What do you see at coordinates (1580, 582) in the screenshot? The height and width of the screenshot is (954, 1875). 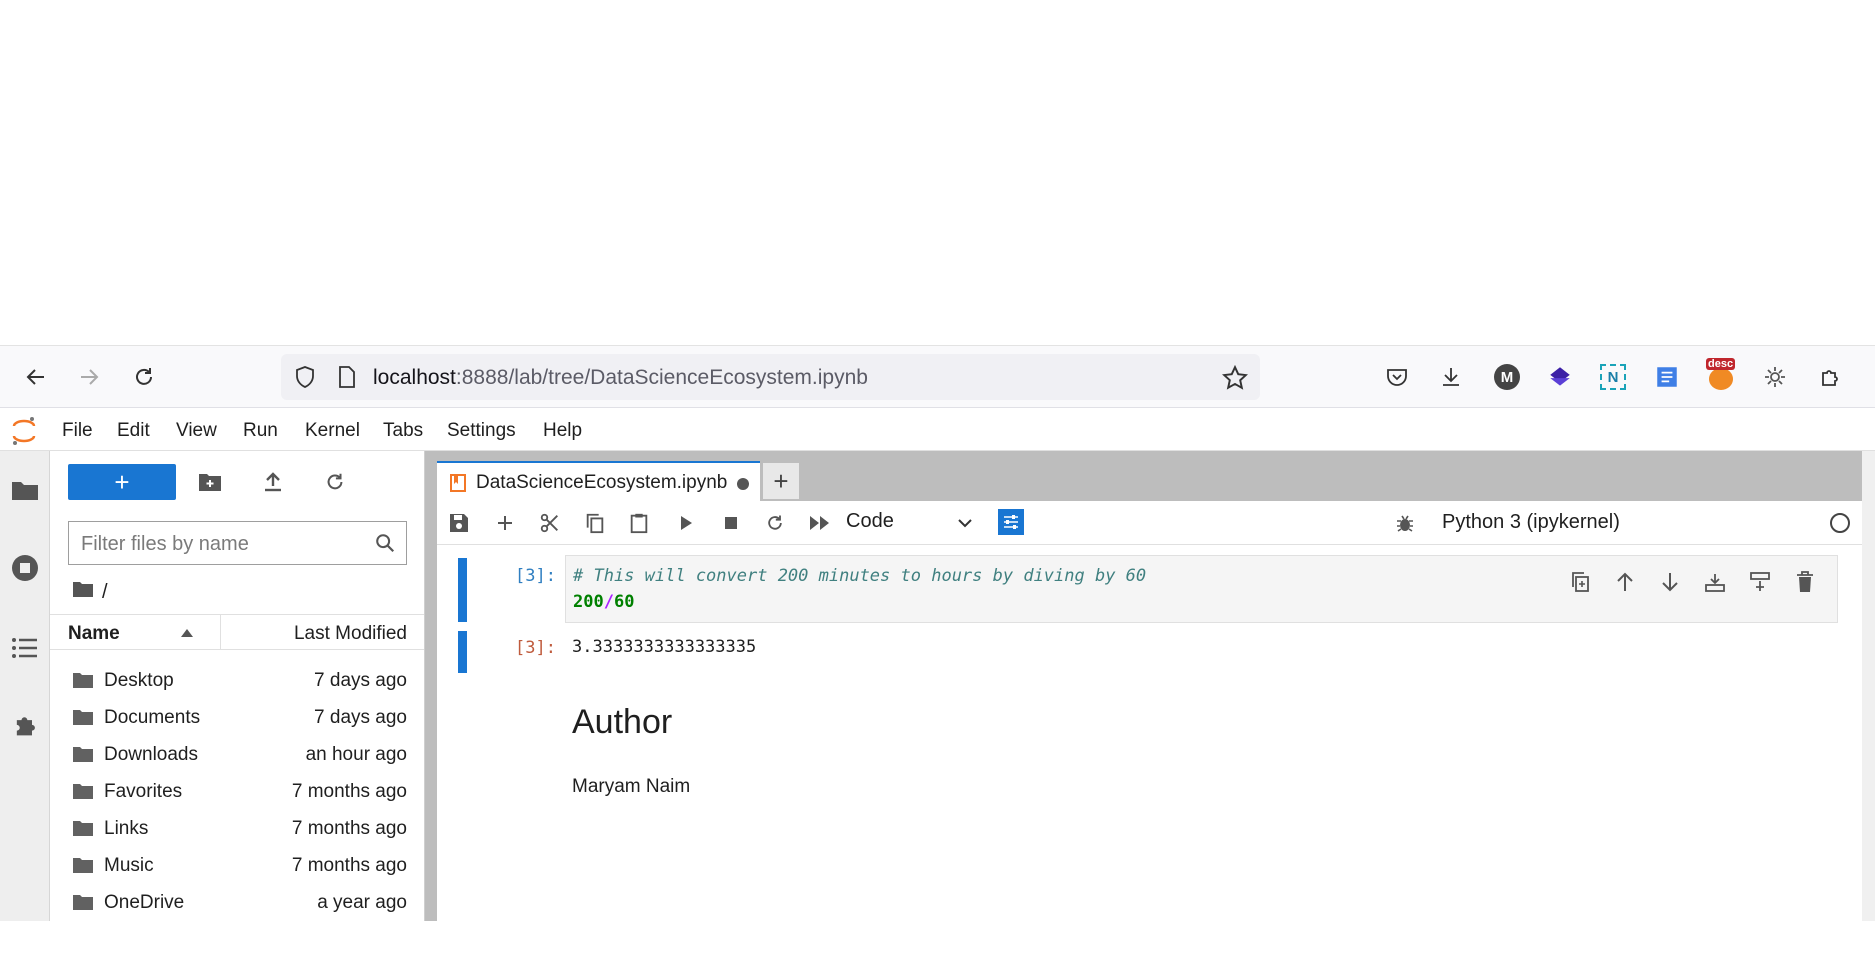 I see `duplicate-cell-icon` at bounding box center [1580, 582].